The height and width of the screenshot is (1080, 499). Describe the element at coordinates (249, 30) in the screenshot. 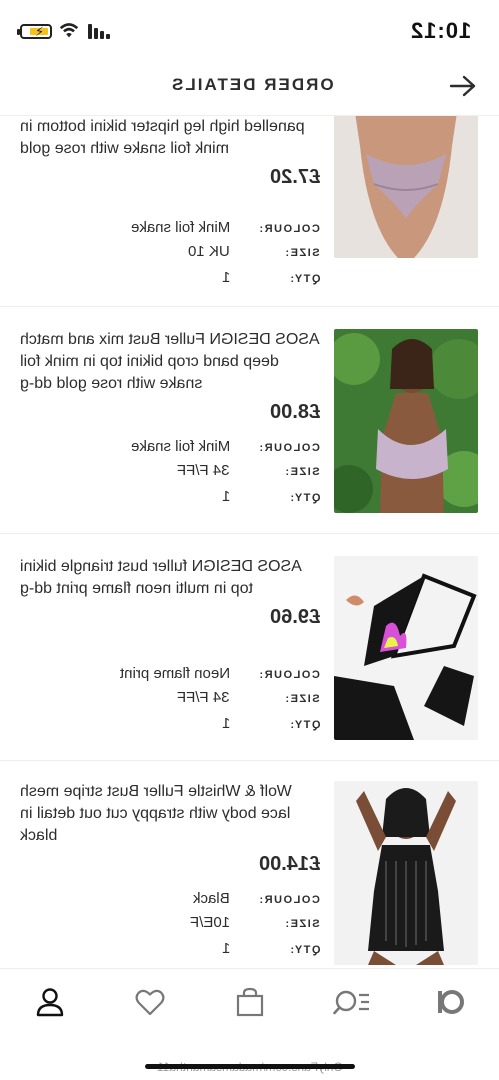

I see `status-bar: ⚡ 10:12` at that location.